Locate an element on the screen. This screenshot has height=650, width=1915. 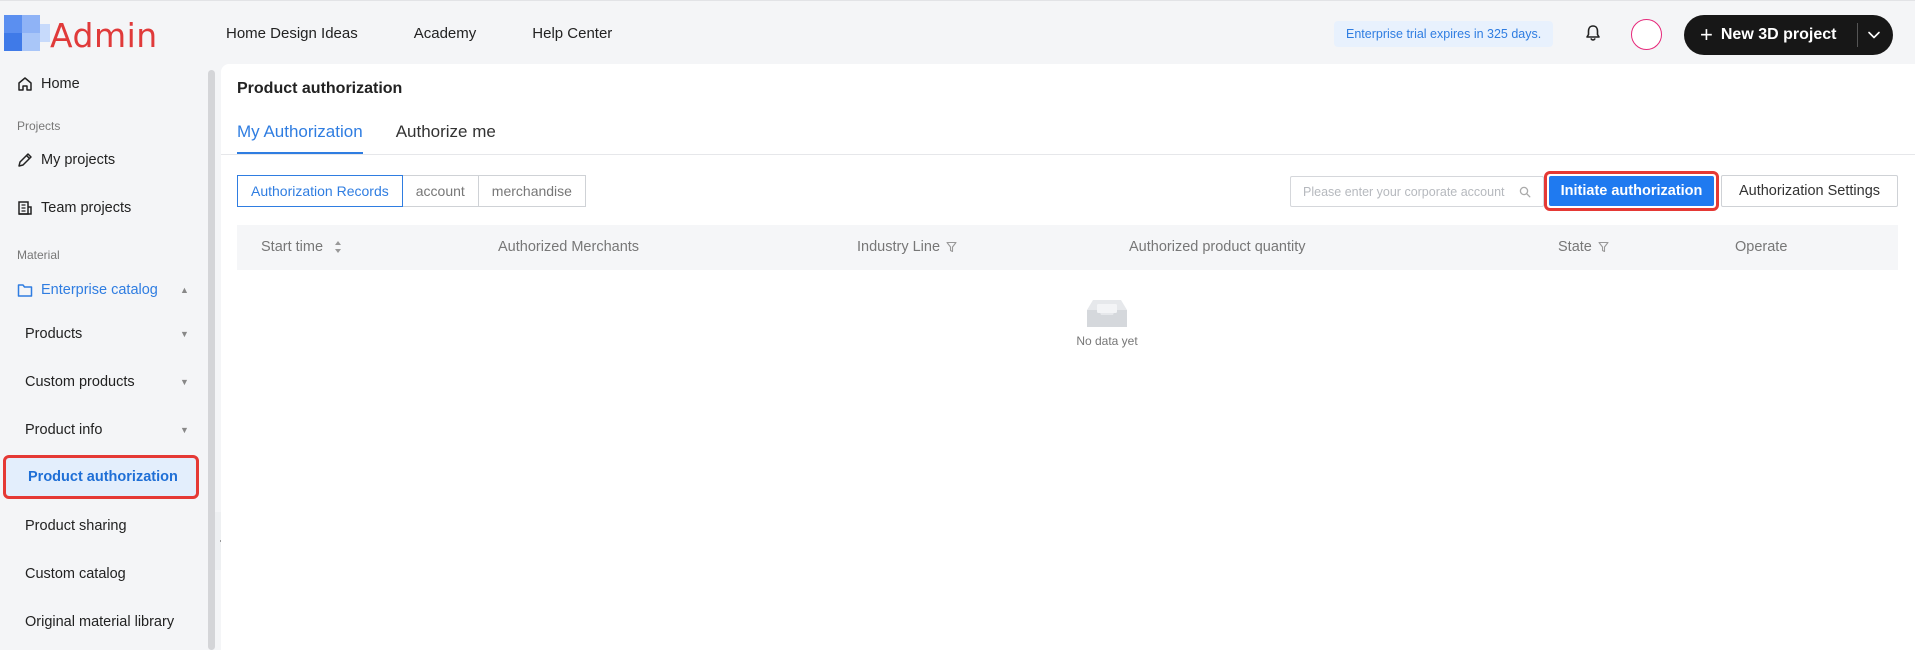
logo: Admin is located at coordinates (80, 35).